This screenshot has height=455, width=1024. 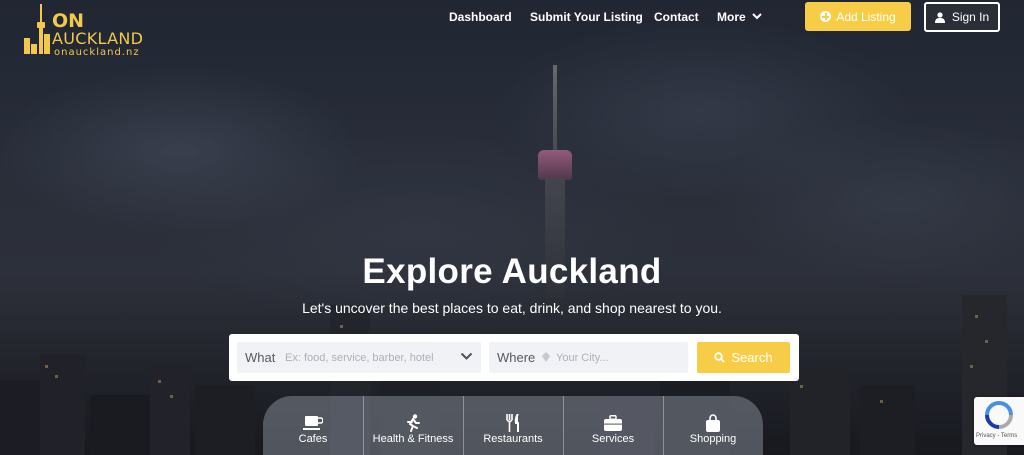 What do you see at coordinates (98, 38) in the screenshot?
I see `logo-text-auckland: AUCKLAND` at bounding box center [98, 38].